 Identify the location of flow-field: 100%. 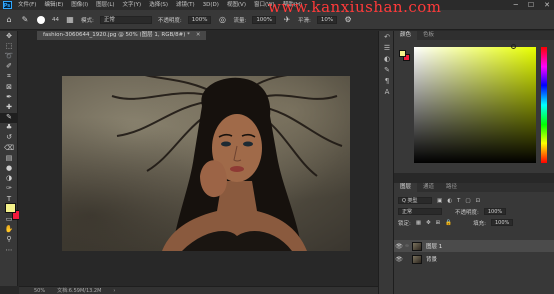
(264, 19).